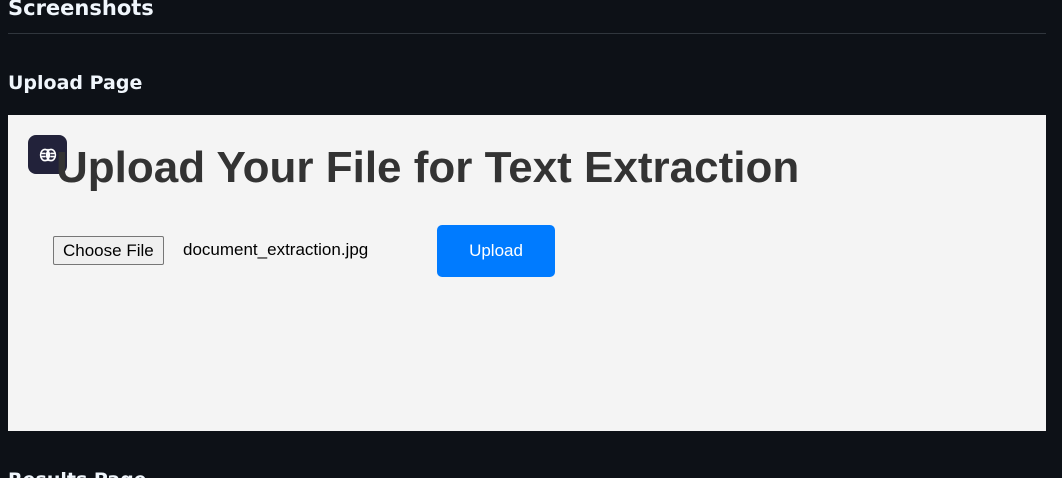 This screenshot has height=478, width=1062. I want to click on upload-page-heading: Upload Page, so click(75, 83).